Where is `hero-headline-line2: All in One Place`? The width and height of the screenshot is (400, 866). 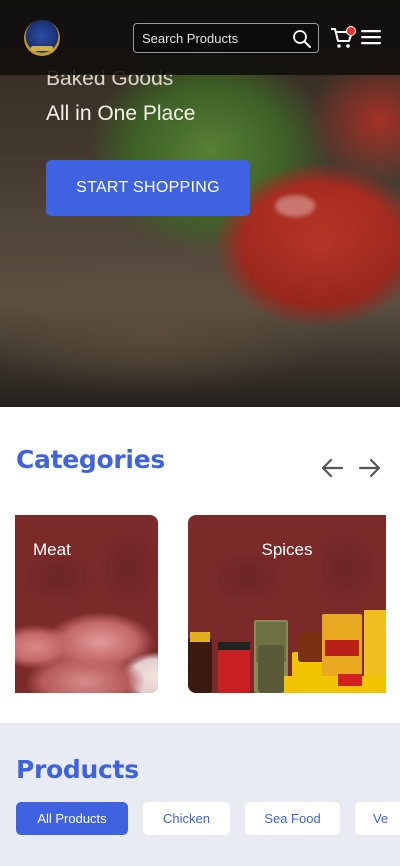 hero-headline-line2: All in One Place is located at coordinates (121, 113).